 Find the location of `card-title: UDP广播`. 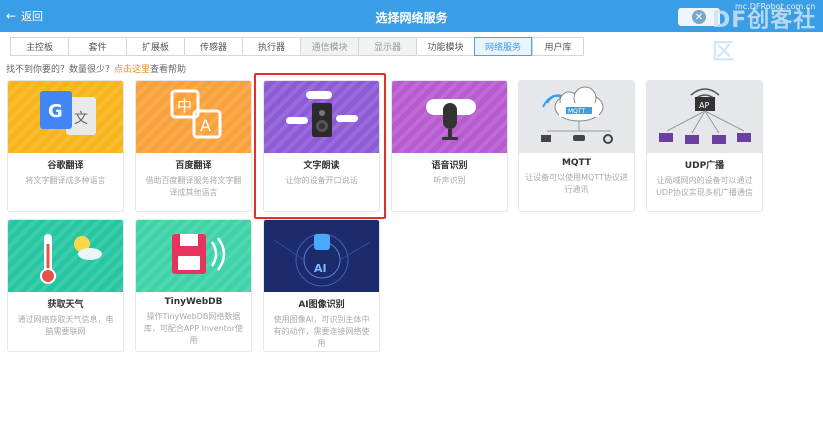

card-title: UDP广播 is located at coordinates (704, 166).